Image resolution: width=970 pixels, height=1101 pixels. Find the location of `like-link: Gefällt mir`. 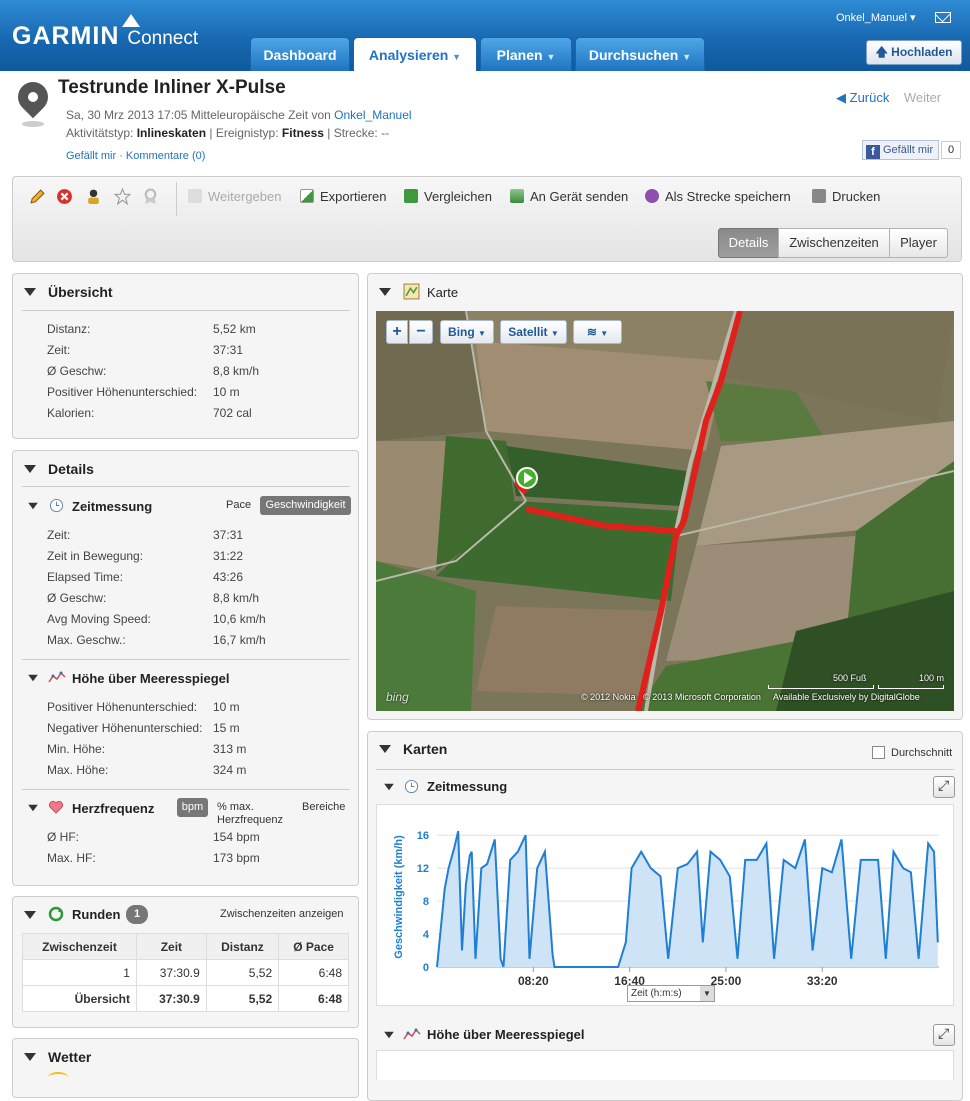

like-link: Gefällt mir is located at coordinates (91, 156).